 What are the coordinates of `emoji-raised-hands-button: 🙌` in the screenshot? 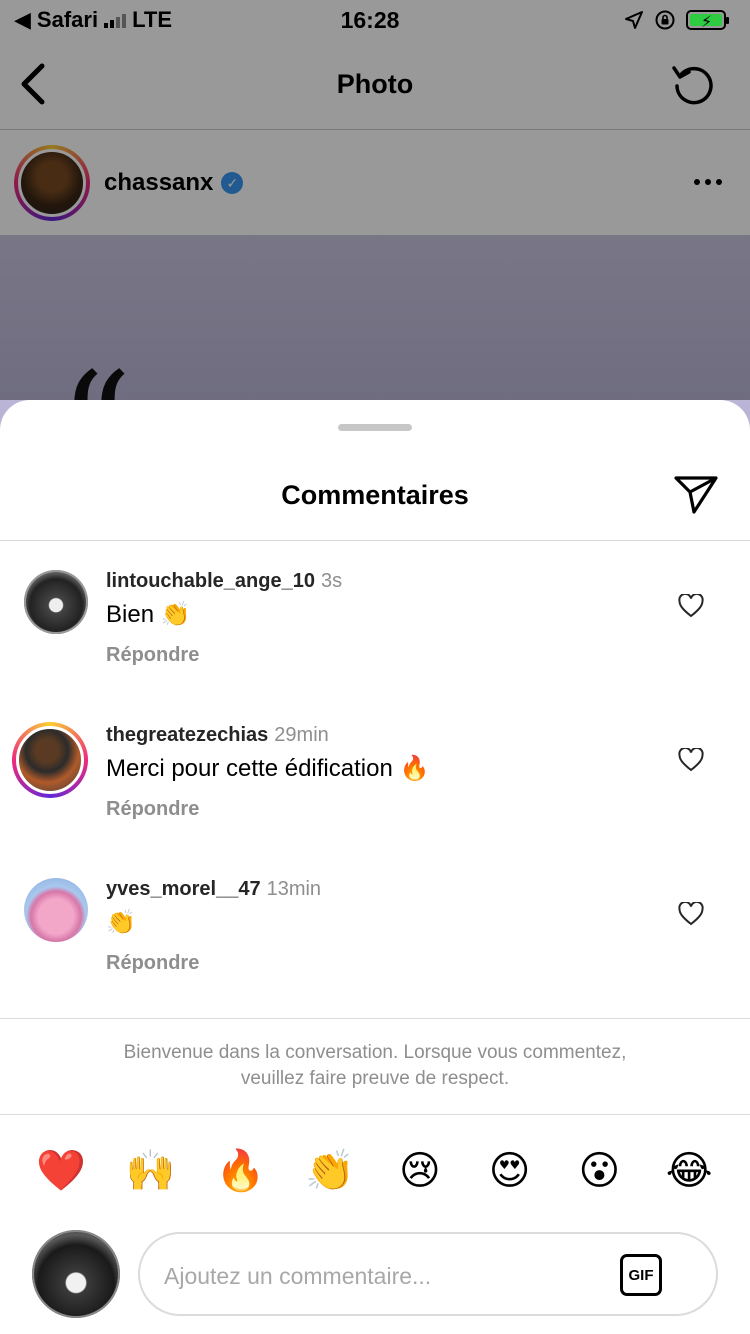 It's located at (151, 1171).